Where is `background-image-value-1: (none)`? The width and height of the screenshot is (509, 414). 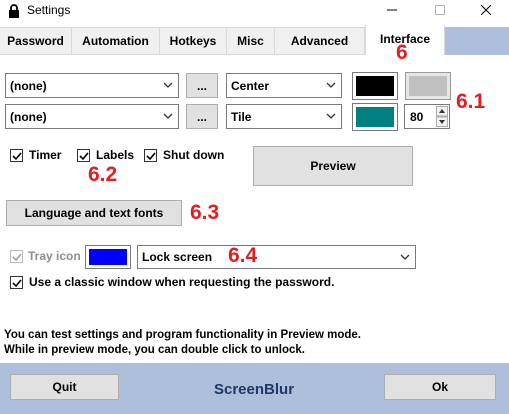 background-image-value-1: (none) is located at coordinates (28, 85).